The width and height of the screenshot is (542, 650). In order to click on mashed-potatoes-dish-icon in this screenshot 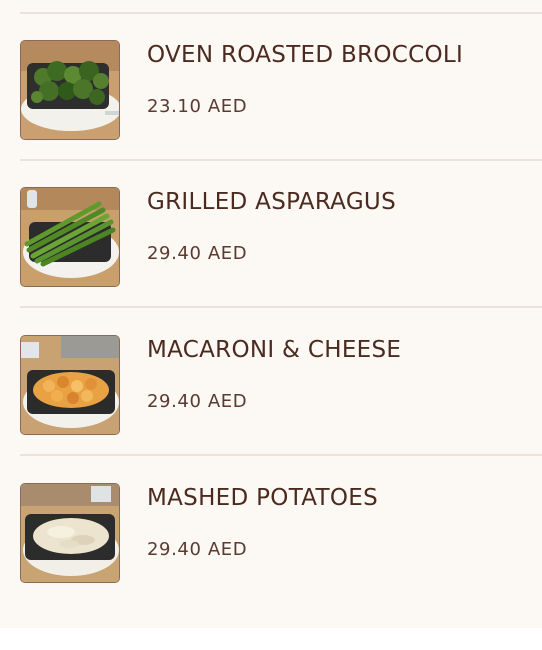, I will do `click(70, 533)`.